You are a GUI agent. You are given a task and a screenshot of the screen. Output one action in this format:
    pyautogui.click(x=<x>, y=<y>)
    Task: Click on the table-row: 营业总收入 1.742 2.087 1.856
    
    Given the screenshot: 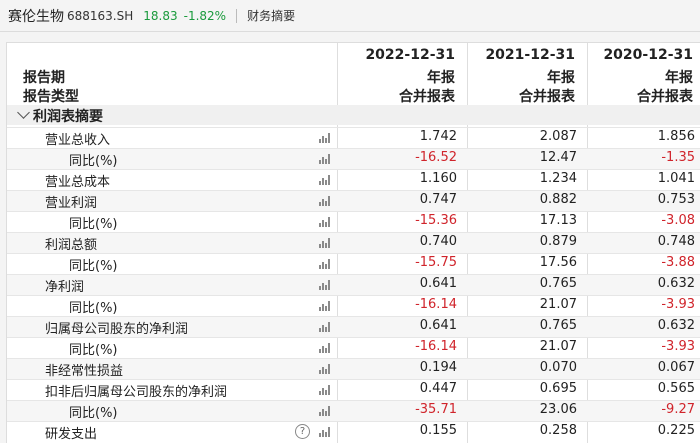 What is the action you would take?
    pyautogui.click(x=353, y=137)
    